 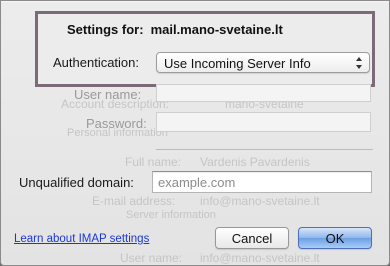 What do you see at coordinates (108, 94) in the screenshot?
I see `user-name-label: User name:` at bounding box center [108, 94].